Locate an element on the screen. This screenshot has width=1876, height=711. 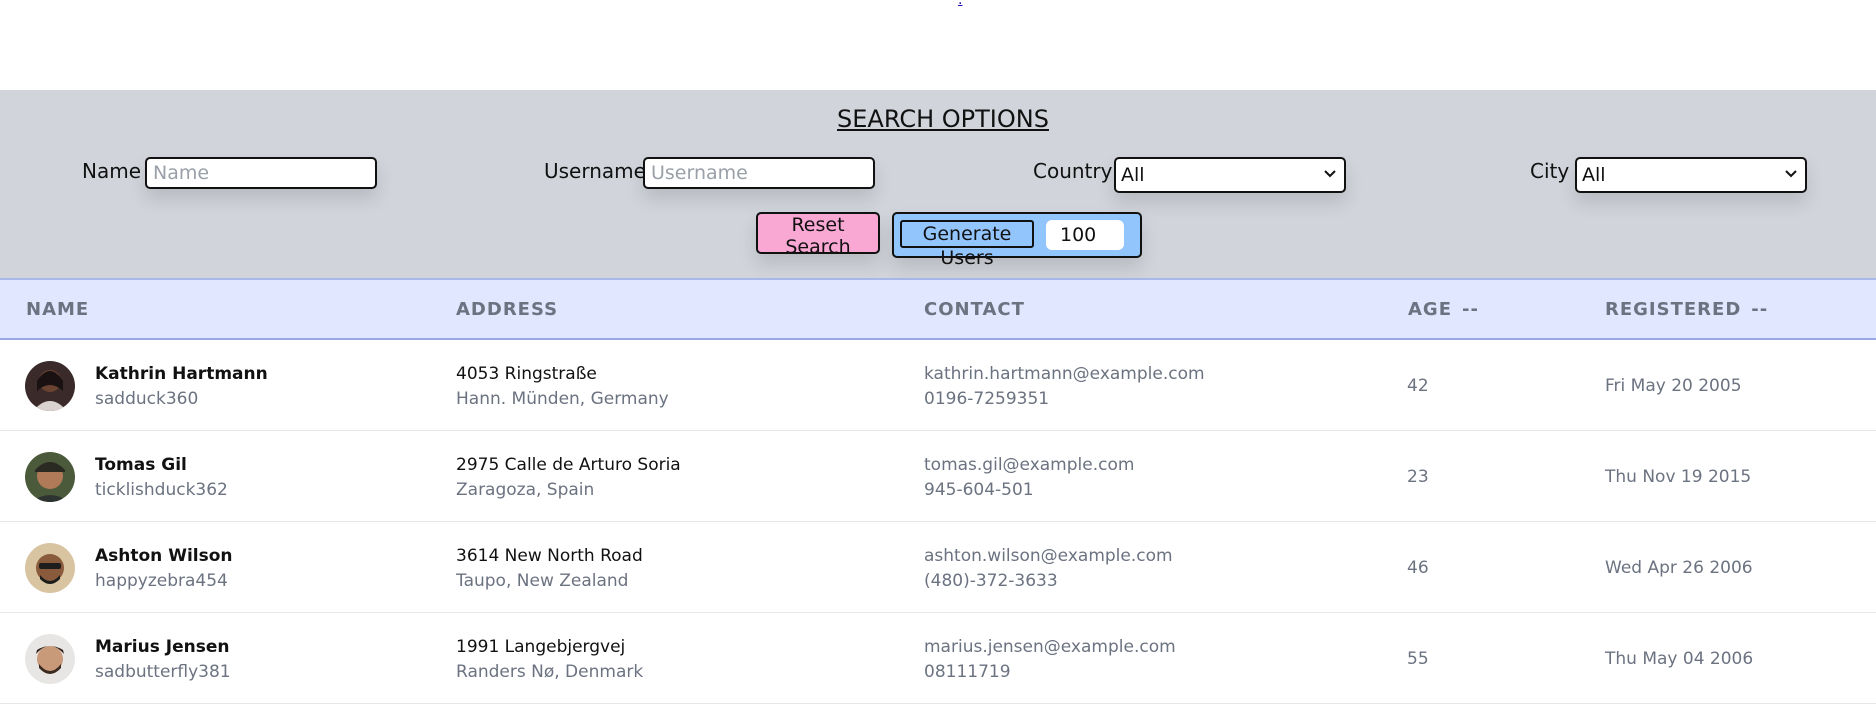
country-select: All is located at coordinates (1230, 175).